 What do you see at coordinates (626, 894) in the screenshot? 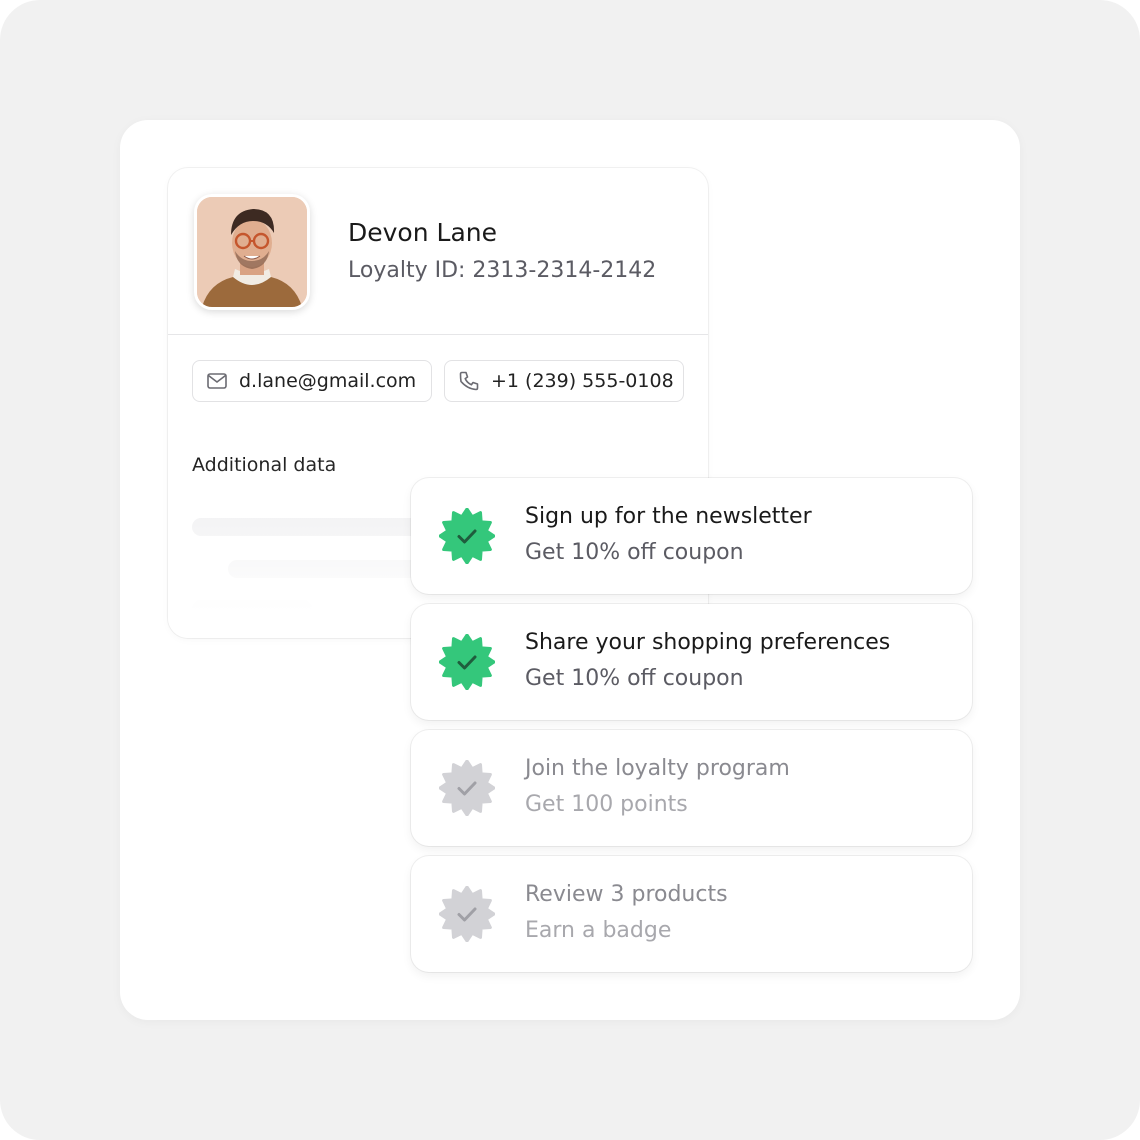
I see `task-title: Review 3 products` at bounding box center [626, 894].